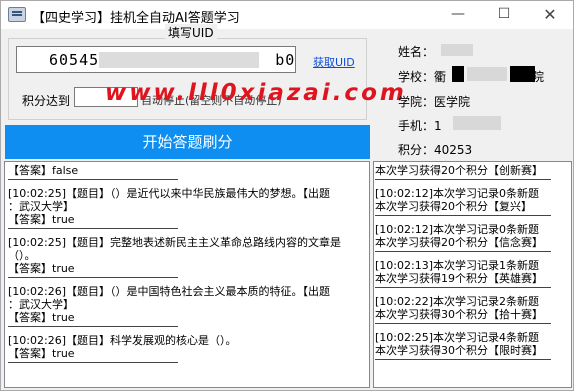 The height and width of the screenshot is (391, 574). I want to click on user-phone: 手机：1, so click(420, 126).